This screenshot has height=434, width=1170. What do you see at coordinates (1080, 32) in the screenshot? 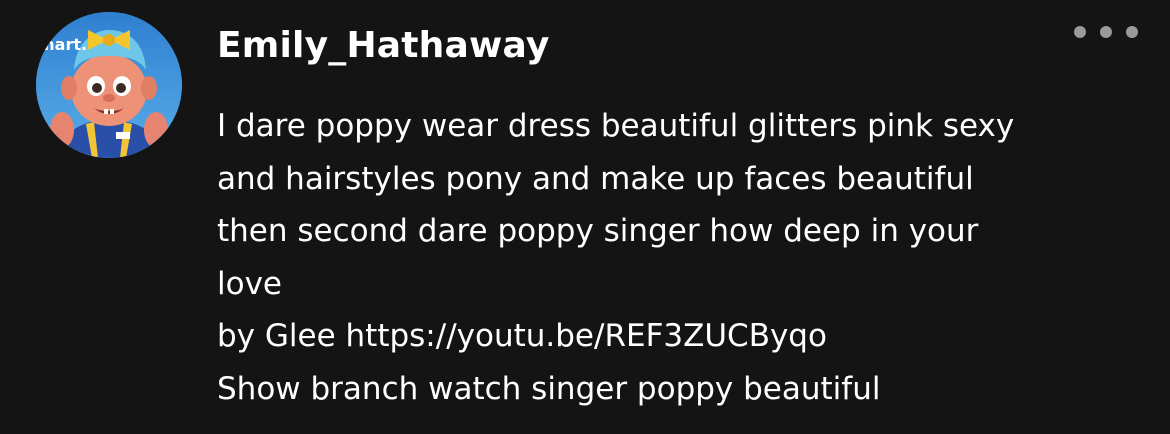
I see `more-horizontal-icon` at bounding box center [1080, 32].